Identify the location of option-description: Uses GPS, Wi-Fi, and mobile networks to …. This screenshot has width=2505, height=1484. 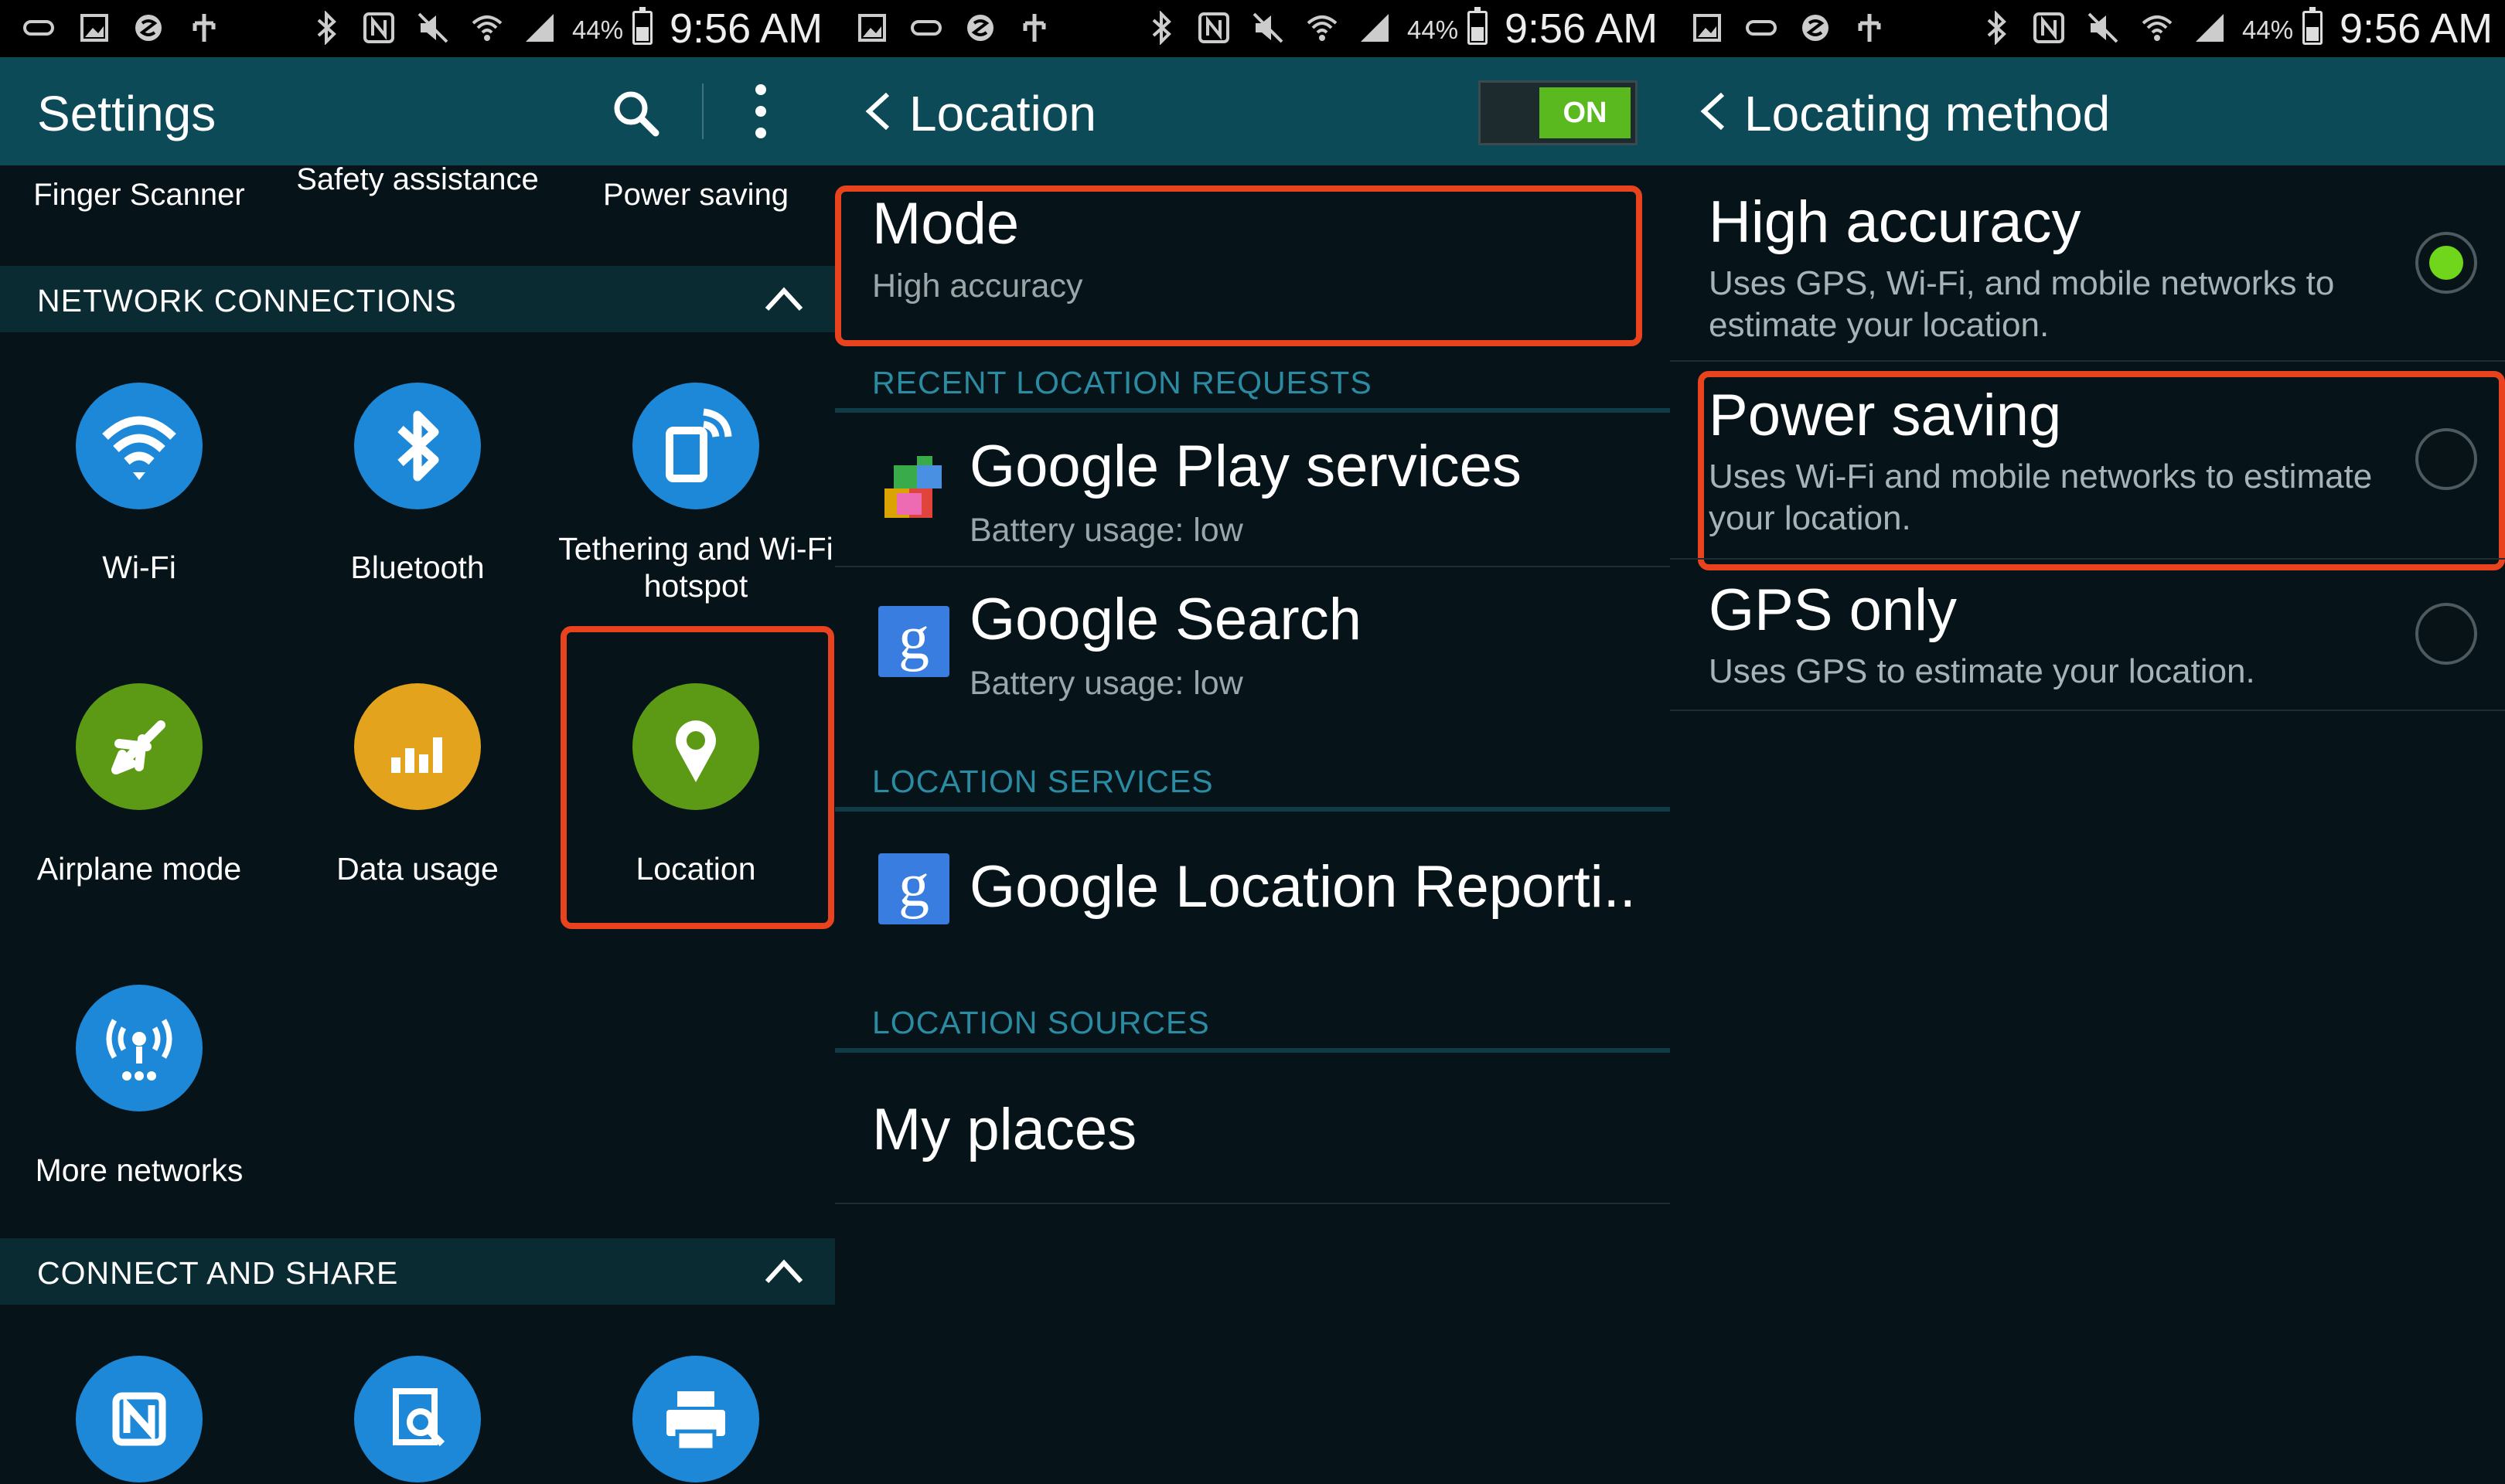
(2022, 304).